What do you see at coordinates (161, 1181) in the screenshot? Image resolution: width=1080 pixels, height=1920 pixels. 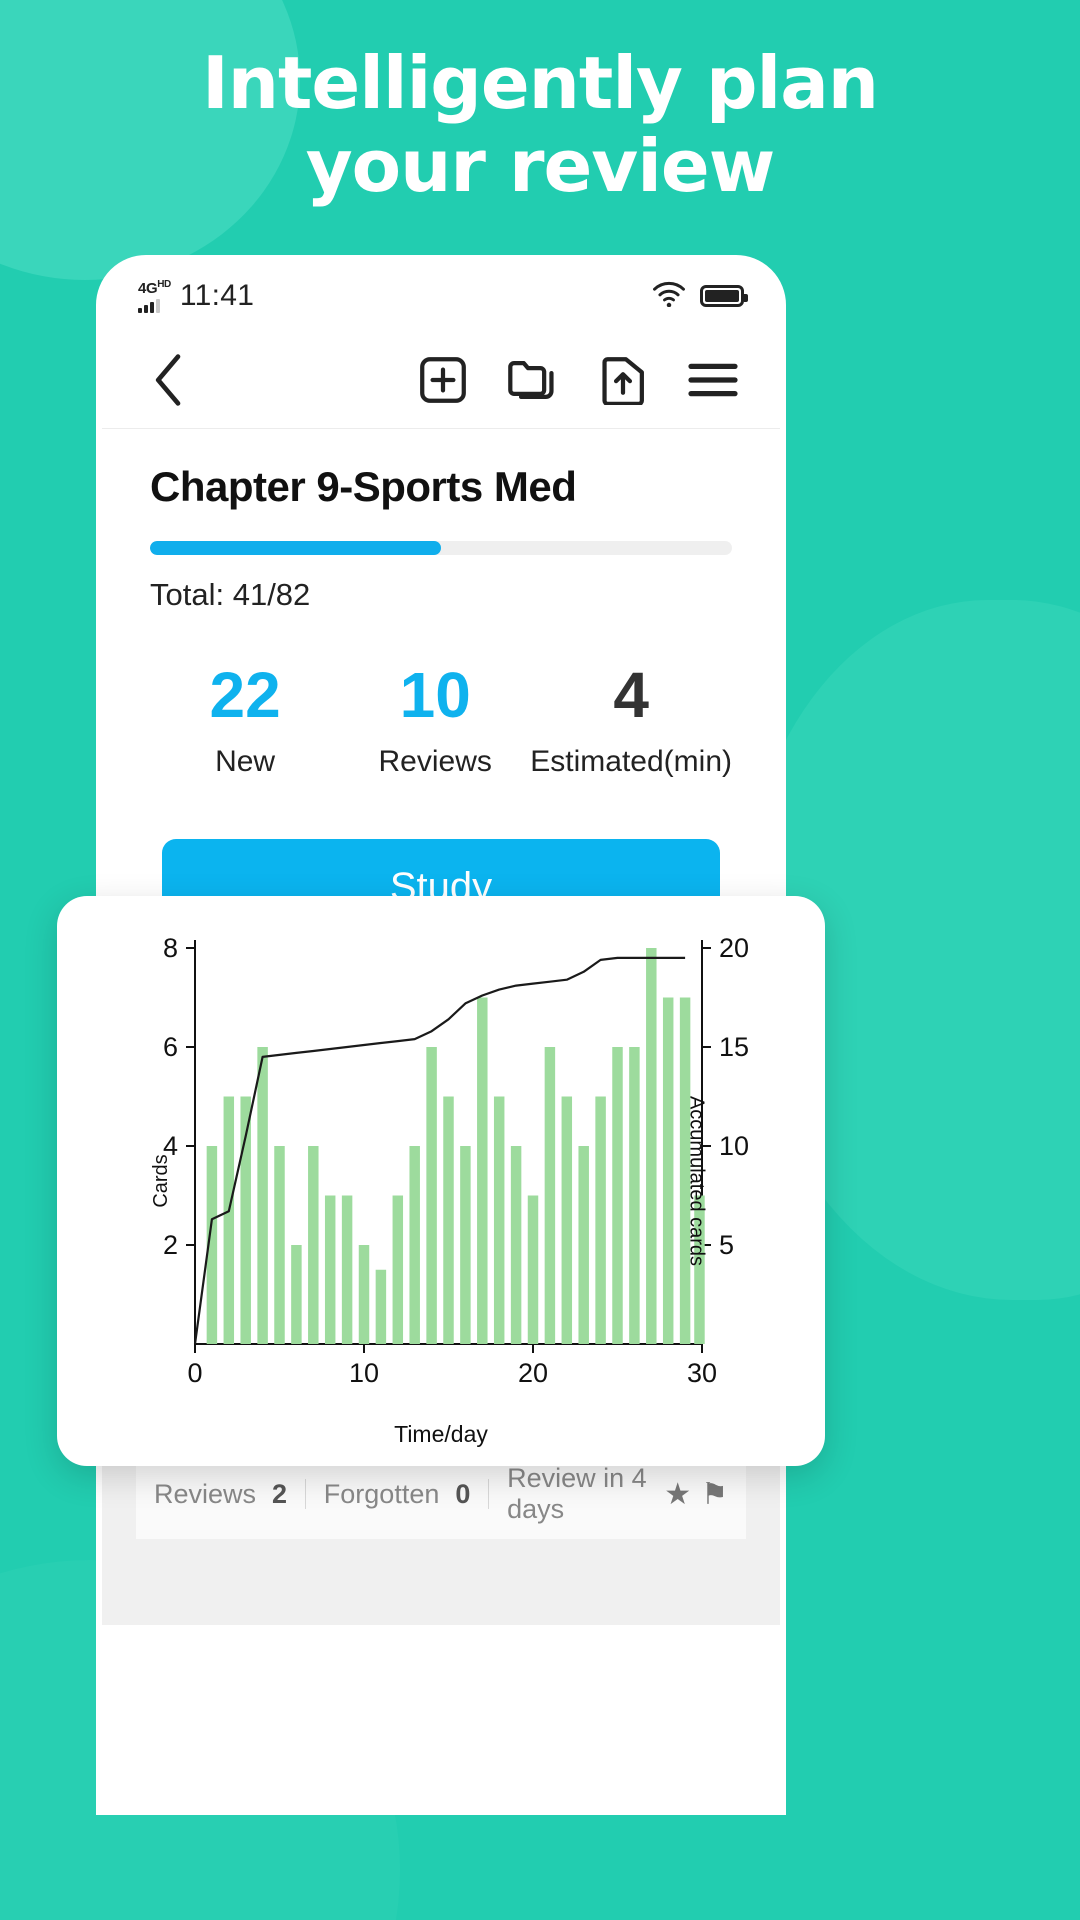 I see `chart-y-axis-label: Cards` at bounding box center [161, 1181].